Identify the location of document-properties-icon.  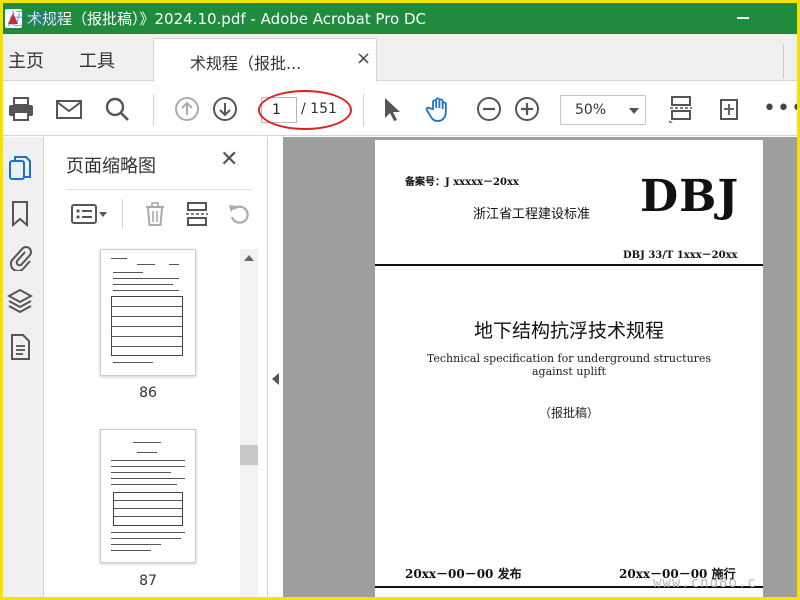
(20, 347).